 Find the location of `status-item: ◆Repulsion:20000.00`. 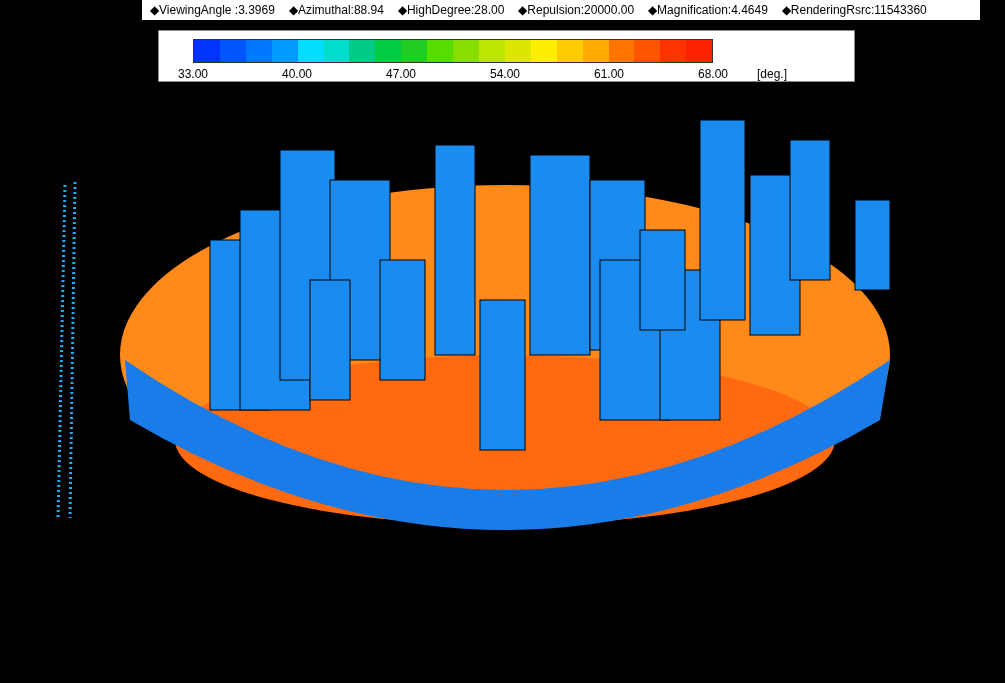

status-item: ◆Repulsion:20000.00 is located at coordinates (576, 10).